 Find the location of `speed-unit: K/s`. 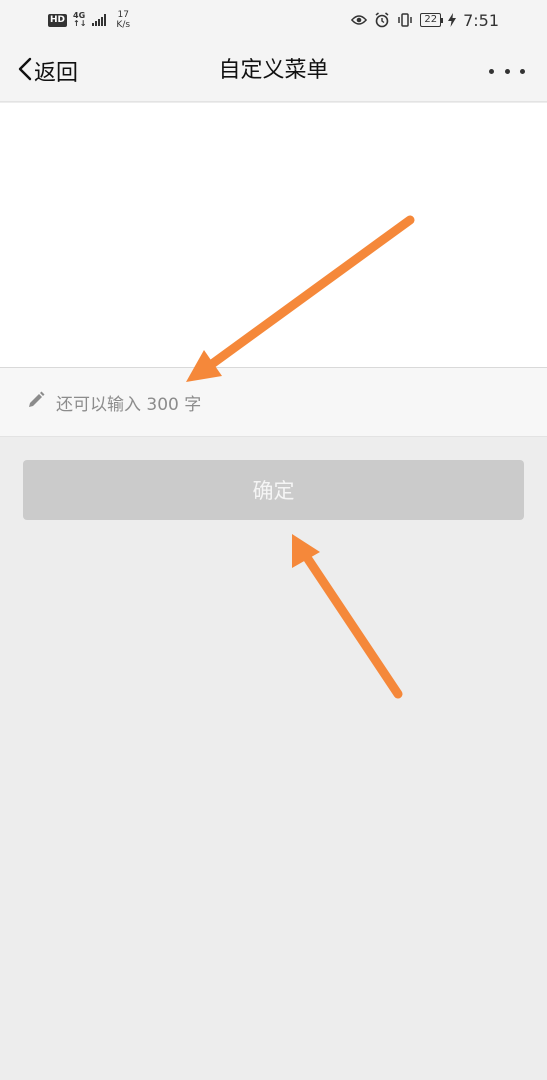

speed-unit: K/s is located at coordinates (123, 25).